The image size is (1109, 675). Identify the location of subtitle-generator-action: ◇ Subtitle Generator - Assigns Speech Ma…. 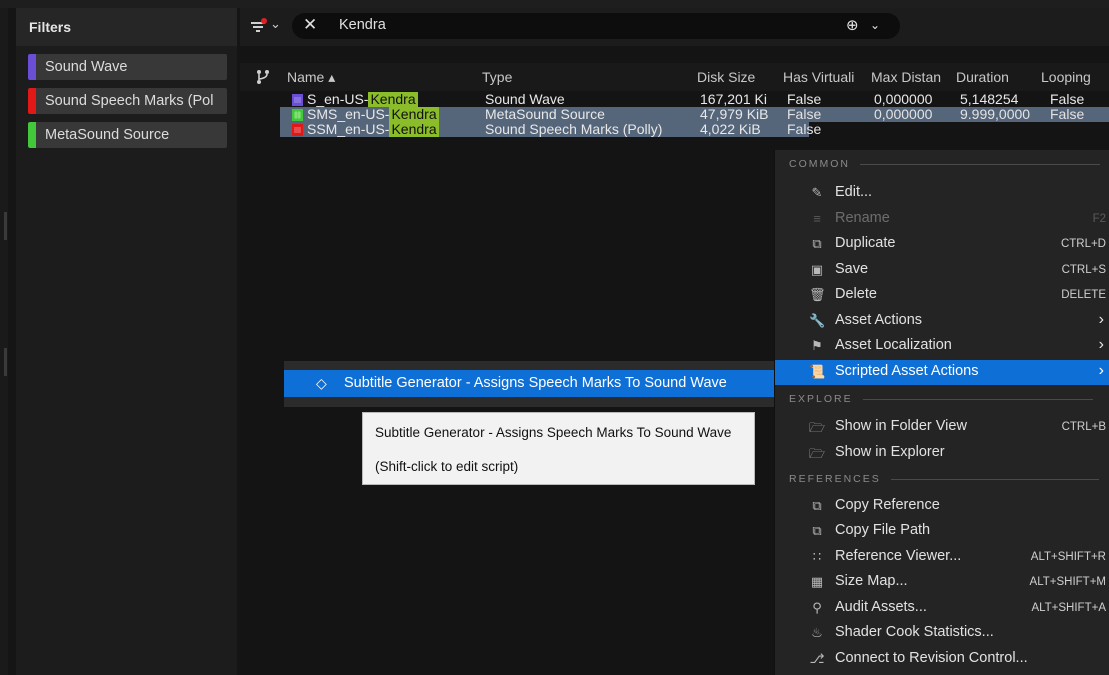
(529, 383).